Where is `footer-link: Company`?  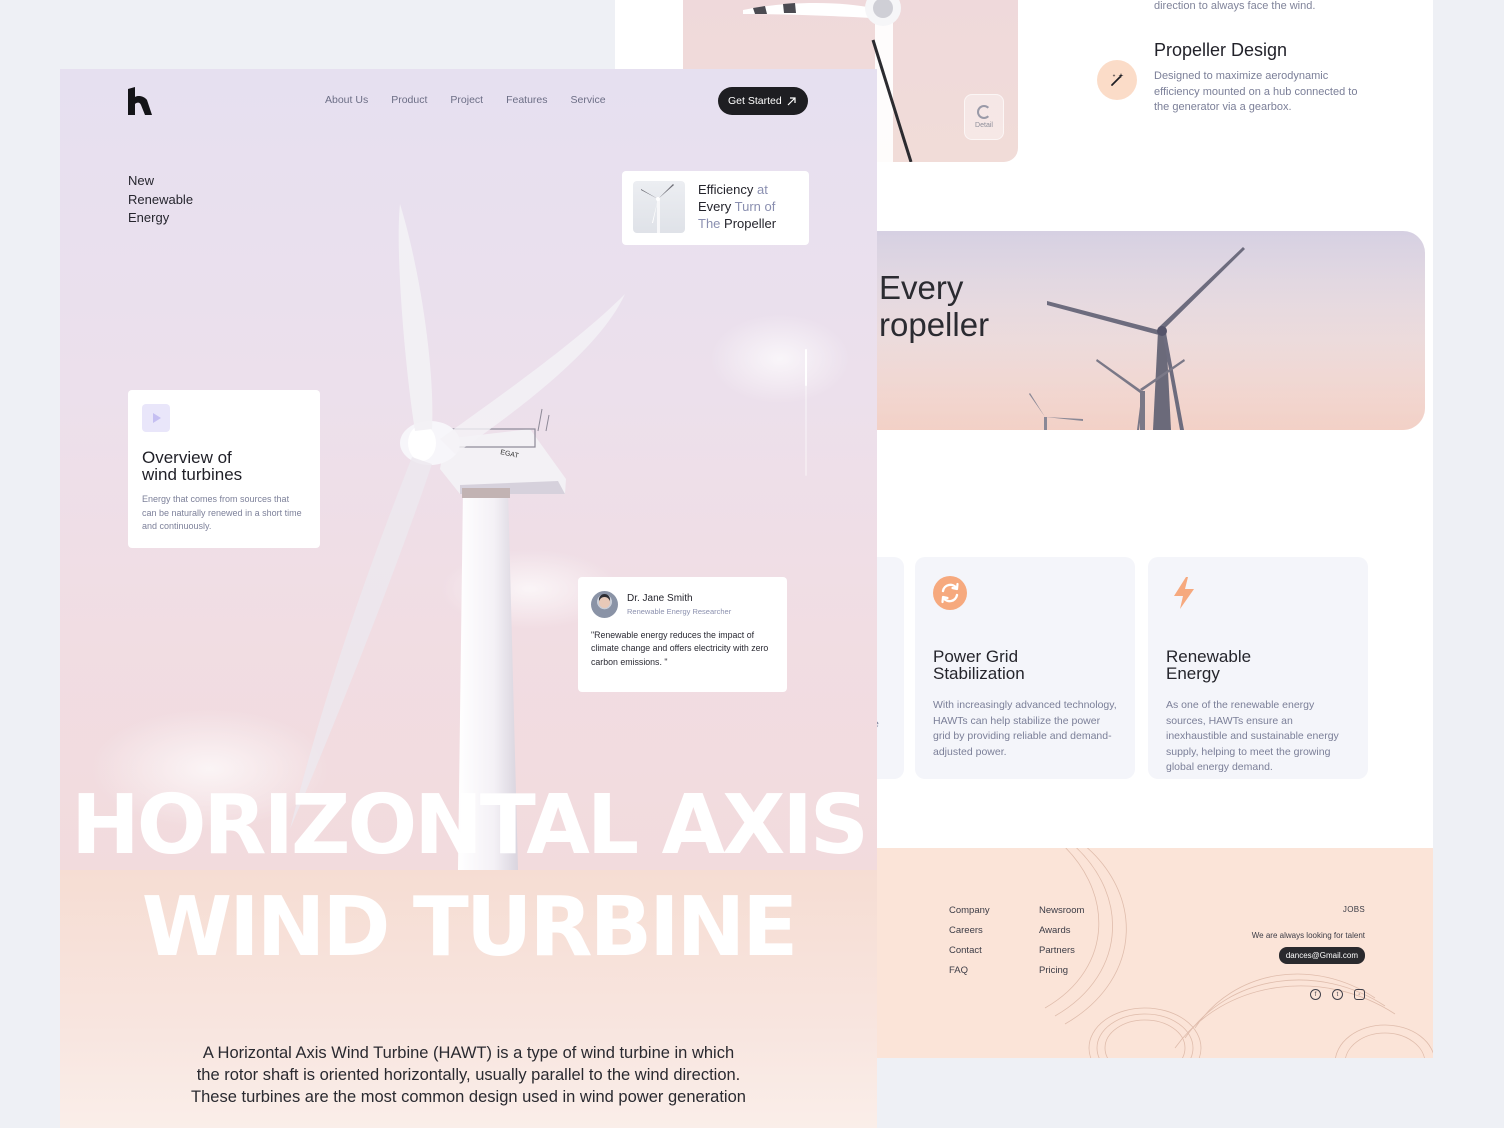 footer-link: Company is located at coordinates (969, 910).